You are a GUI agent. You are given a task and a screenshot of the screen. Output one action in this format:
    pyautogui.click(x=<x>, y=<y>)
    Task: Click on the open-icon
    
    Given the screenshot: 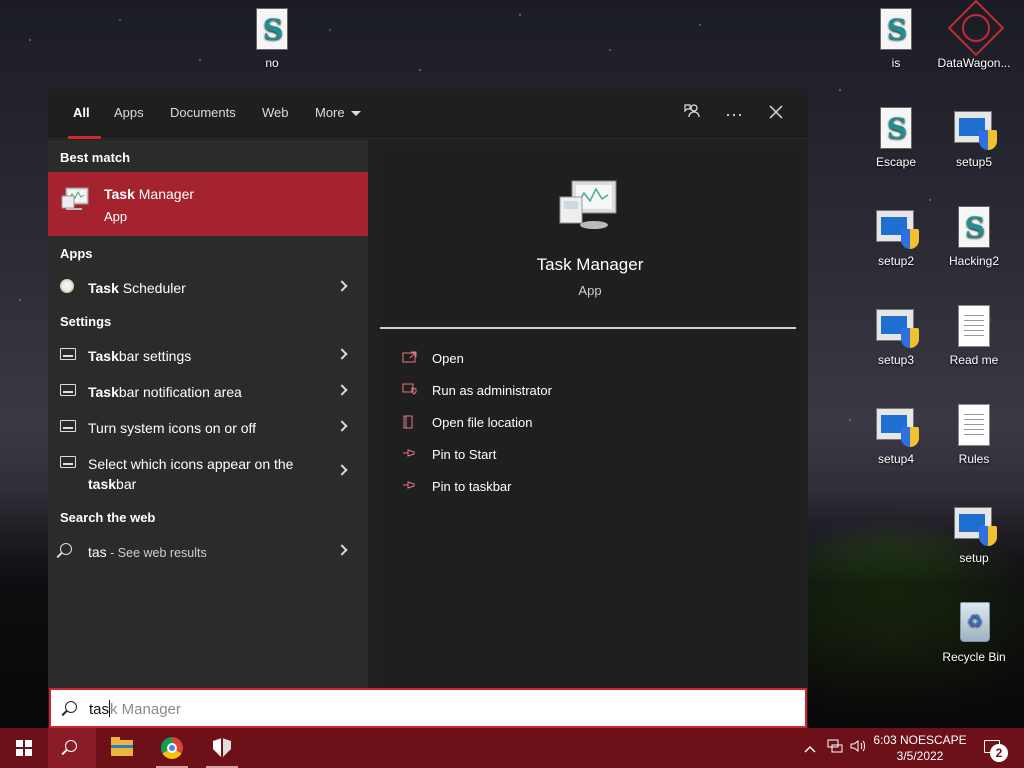 What is the action you would take?
    pyautogui.click(x=410, y=357)
    